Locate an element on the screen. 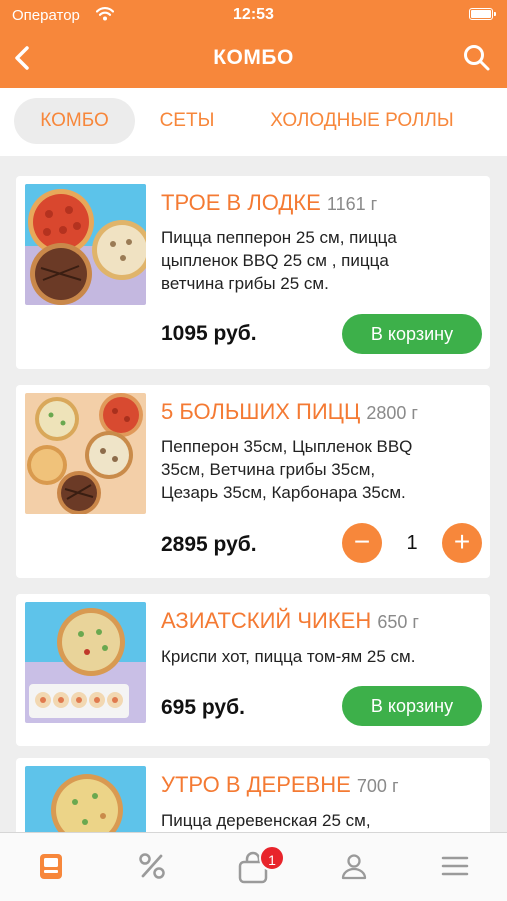 The image size is (507, 901). quantity-stepper: − 1 + is located at coordinates (412, 543).